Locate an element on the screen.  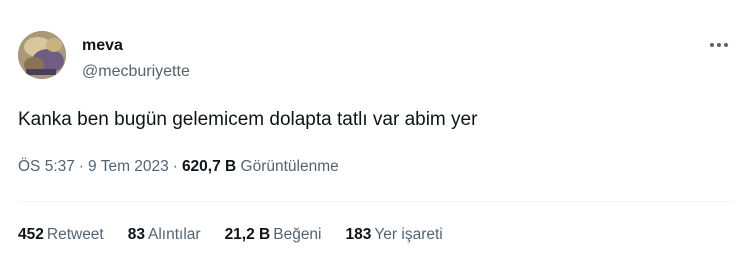
tweet-meta: ÖS 5:37 · 9 Tem 2023 · 620,7 B Görüntülenme is located at coordinates (178, 167).